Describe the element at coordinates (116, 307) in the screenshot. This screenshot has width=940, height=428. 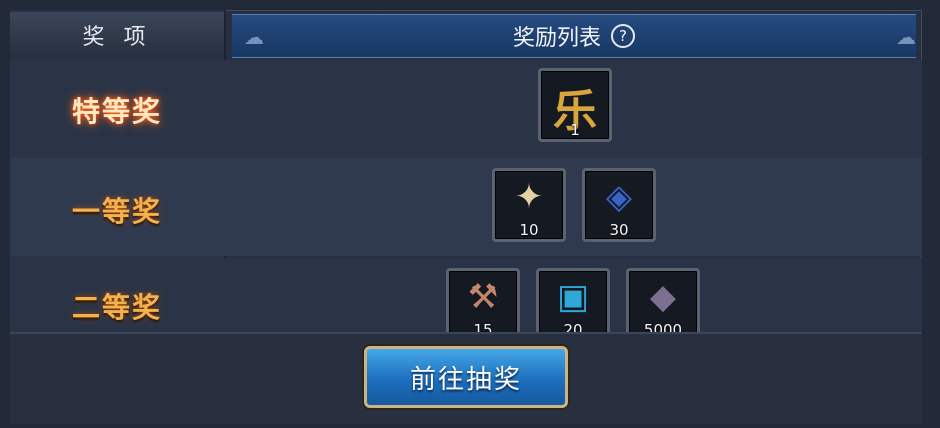
I see `tier-label-second: 二等奖` at that location.